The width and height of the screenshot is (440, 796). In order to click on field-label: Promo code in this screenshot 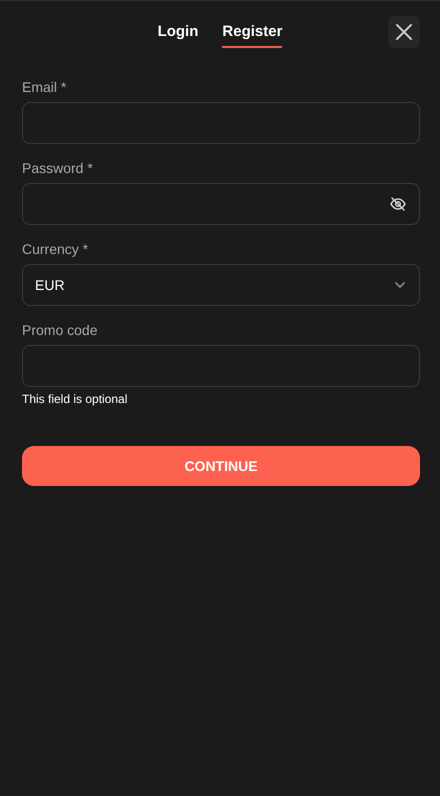, I will do `click(60, 330)`.